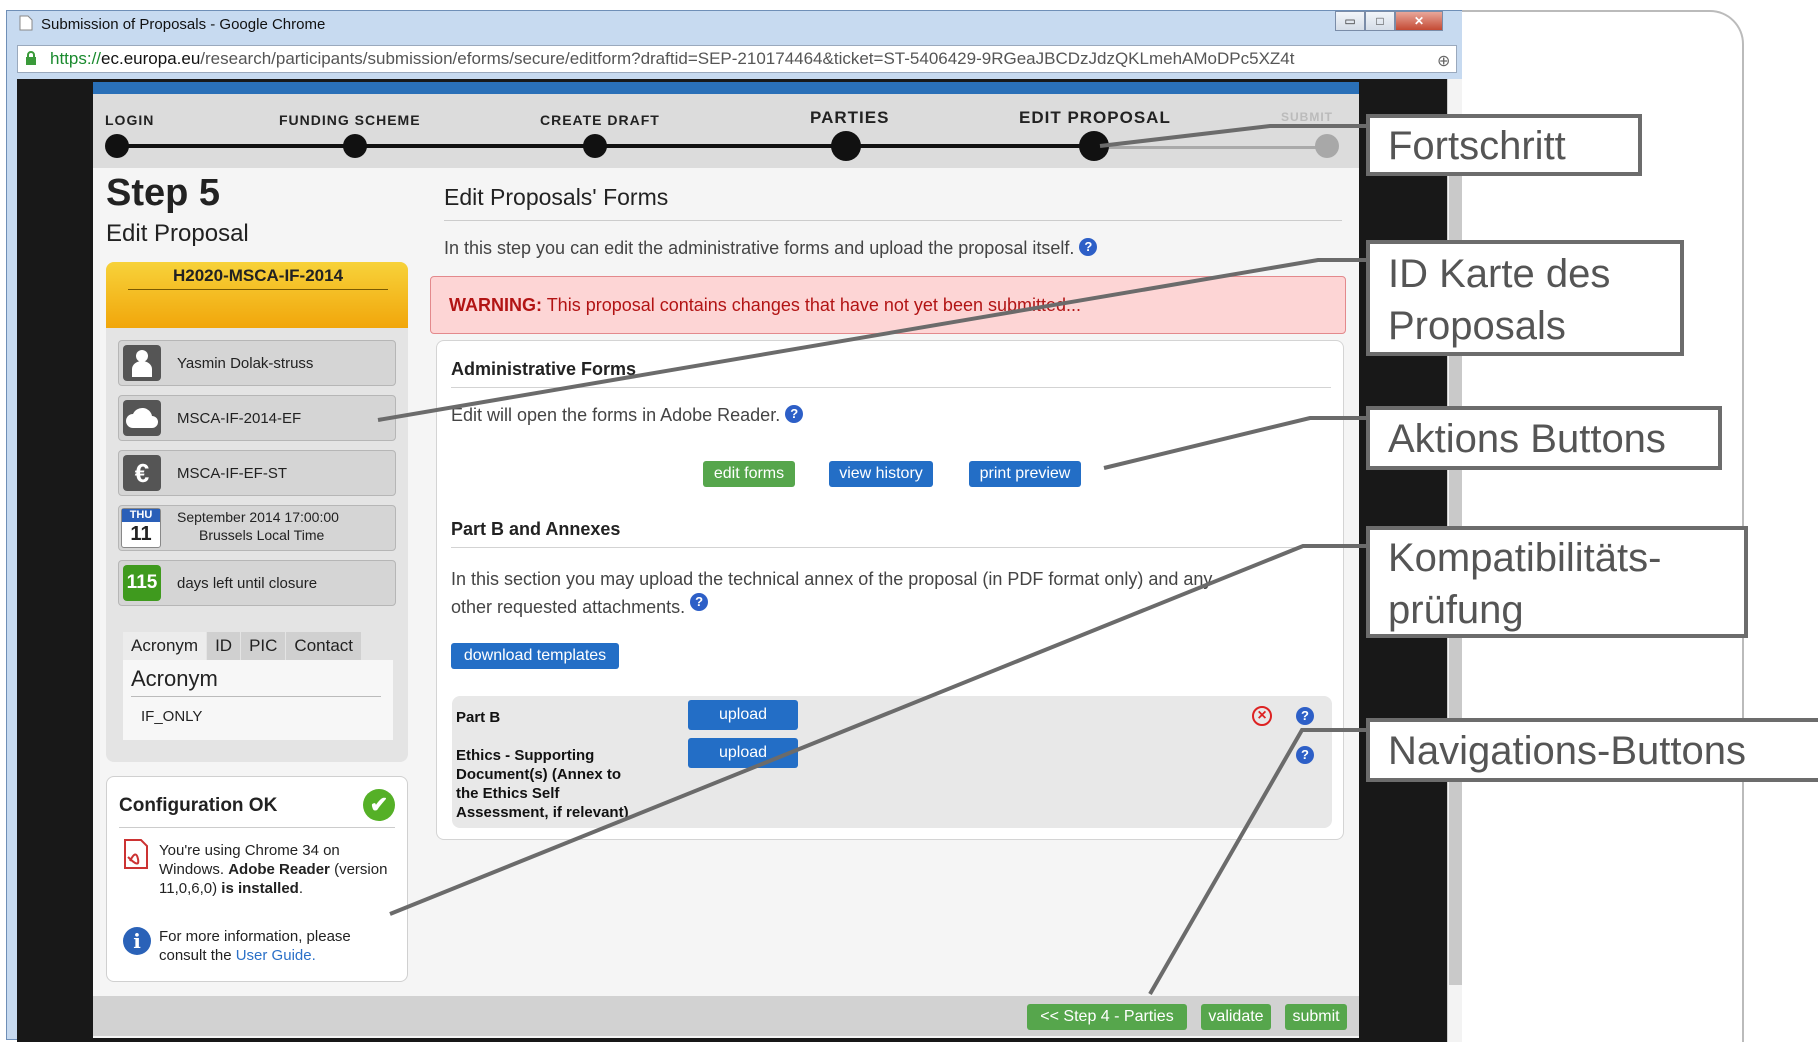 This screenshot has width=1820, height=1042. Describe the element at coordinates (1477, 326) in the screenshot. I see `callout-idcard-line: Proposals` at that location.